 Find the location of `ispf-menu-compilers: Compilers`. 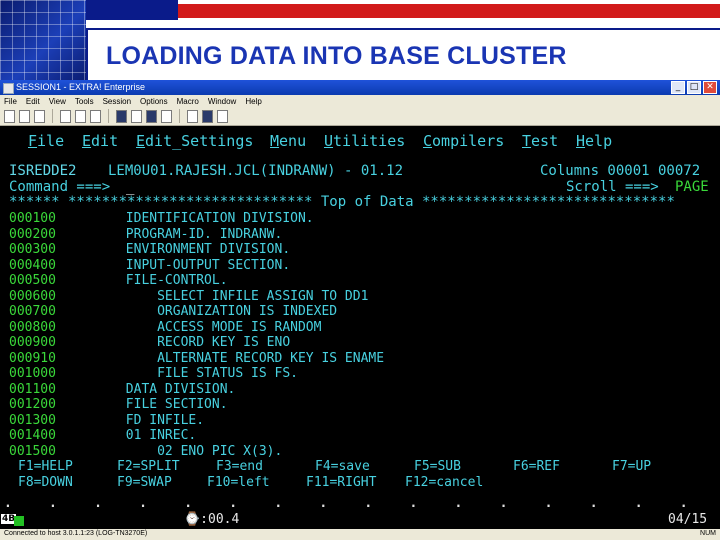

ispf-menu-compilers: Compilers is located at coordinates (463, 141).